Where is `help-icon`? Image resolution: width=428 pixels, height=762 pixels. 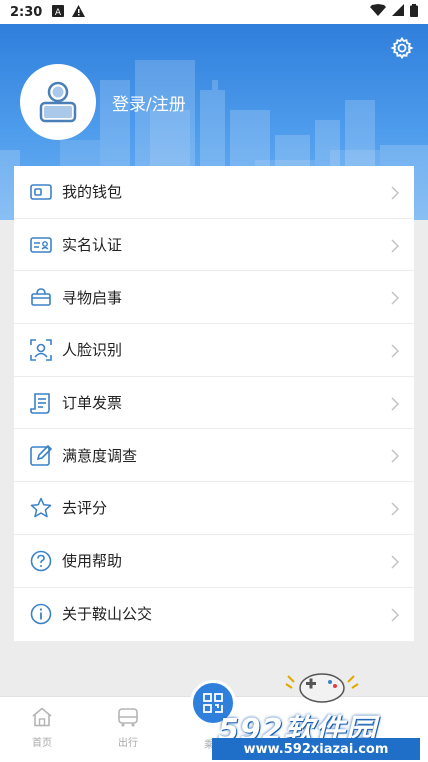
help-icon is located at coordinates (41, 561).